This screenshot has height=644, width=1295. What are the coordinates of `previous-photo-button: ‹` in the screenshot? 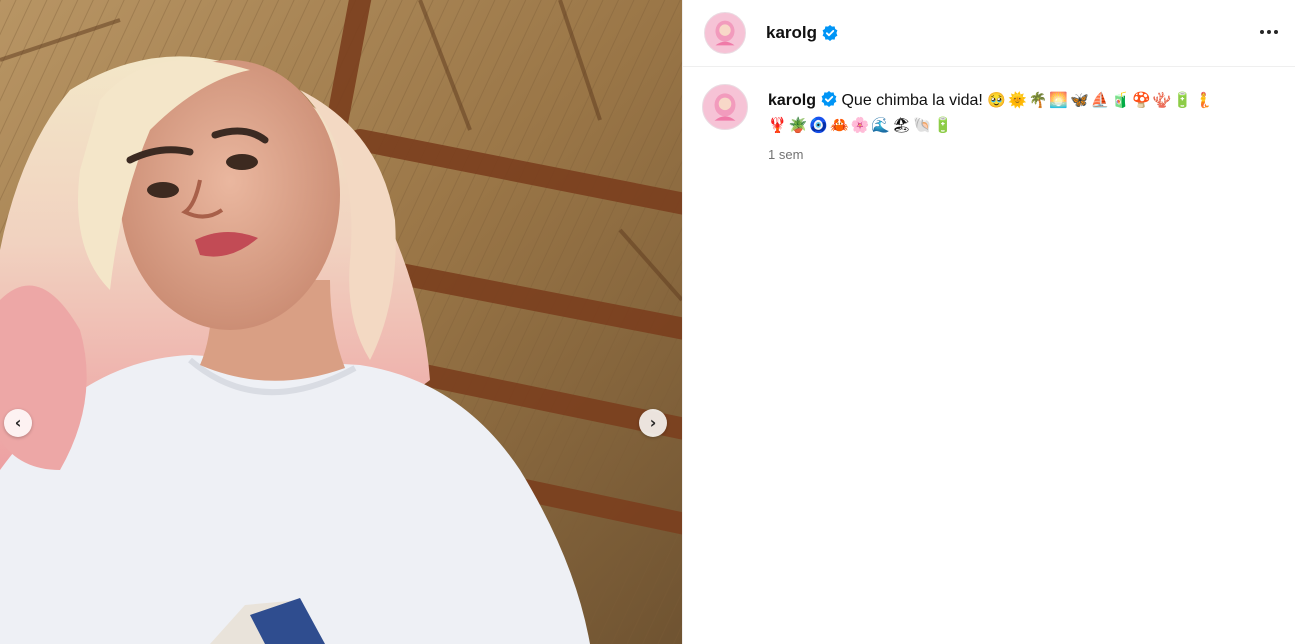 It's located at (18, 423).